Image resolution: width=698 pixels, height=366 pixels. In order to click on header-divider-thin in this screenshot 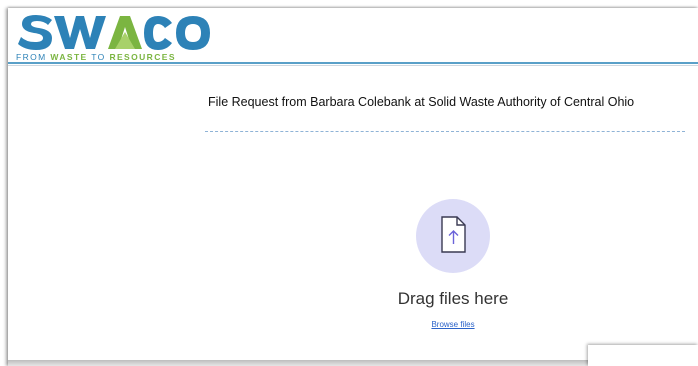, I will do `click(353, 65)`.